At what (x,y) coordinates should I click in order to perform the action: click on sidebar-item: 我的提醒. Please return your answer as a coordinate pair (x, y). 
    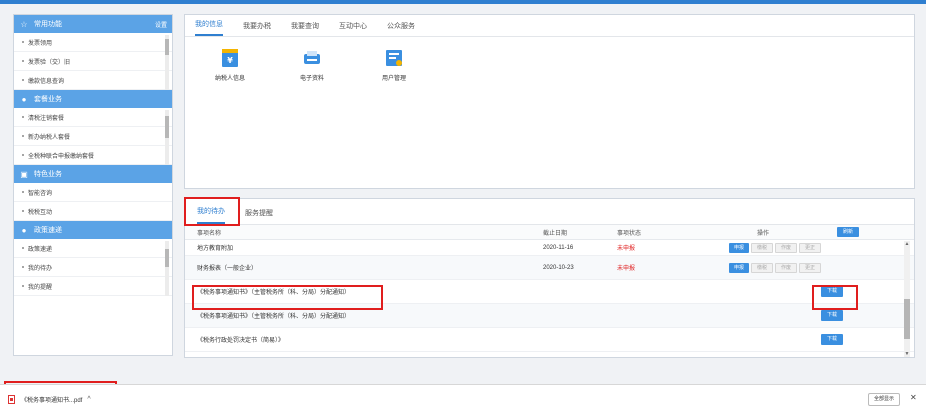
    Looking at the image, I should click on (93, 286).